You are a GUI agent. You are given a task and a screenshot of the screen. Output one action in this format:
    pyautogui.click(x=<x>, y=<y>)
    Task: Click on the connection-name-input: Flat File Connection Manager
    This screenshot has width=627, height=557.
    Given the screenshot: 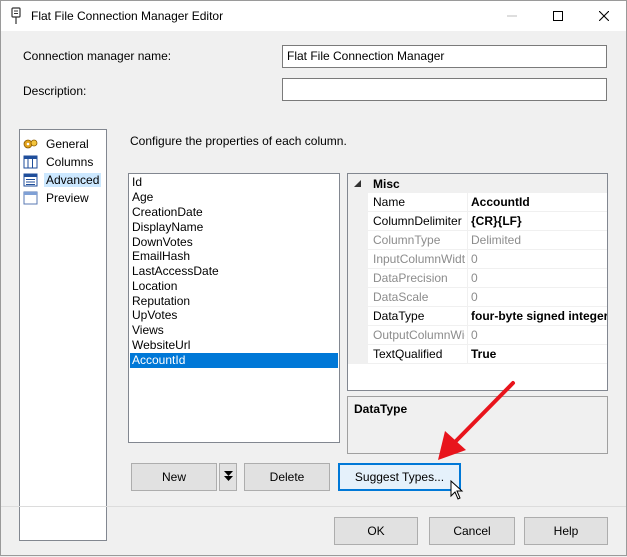 What is the action you would take?
    pyautogui.click(x=444, y=56)
    